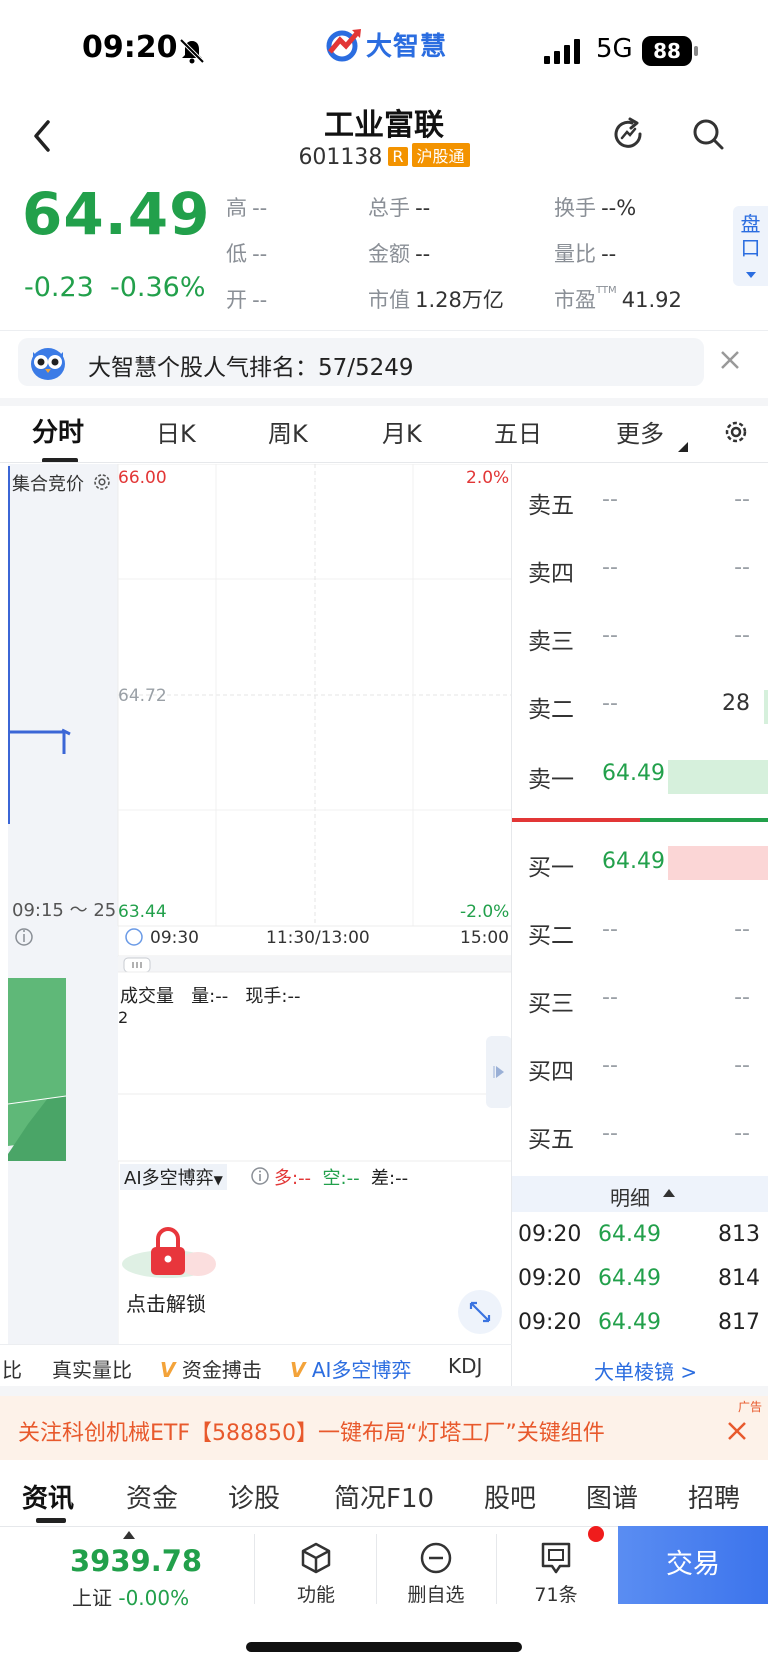 The width and height of the screenshot is (768, 1666). I want to click on sell-label: 卖二, so click(551, 710).